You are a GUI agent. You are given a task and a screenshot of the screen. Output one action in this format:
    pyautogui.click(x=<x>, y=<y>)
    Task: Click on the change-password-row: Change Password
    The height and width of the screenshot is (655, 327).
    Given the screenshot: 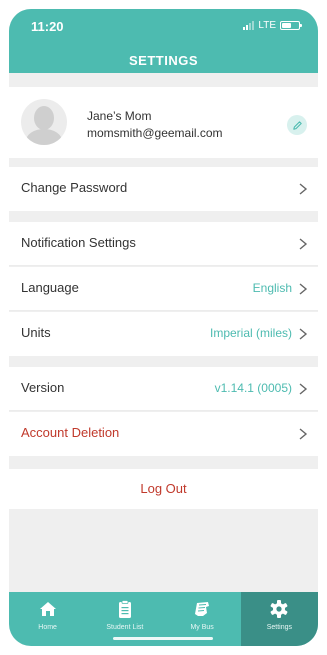 What is the action you would take?
    pyautogui.click(x=163, y=189)
    